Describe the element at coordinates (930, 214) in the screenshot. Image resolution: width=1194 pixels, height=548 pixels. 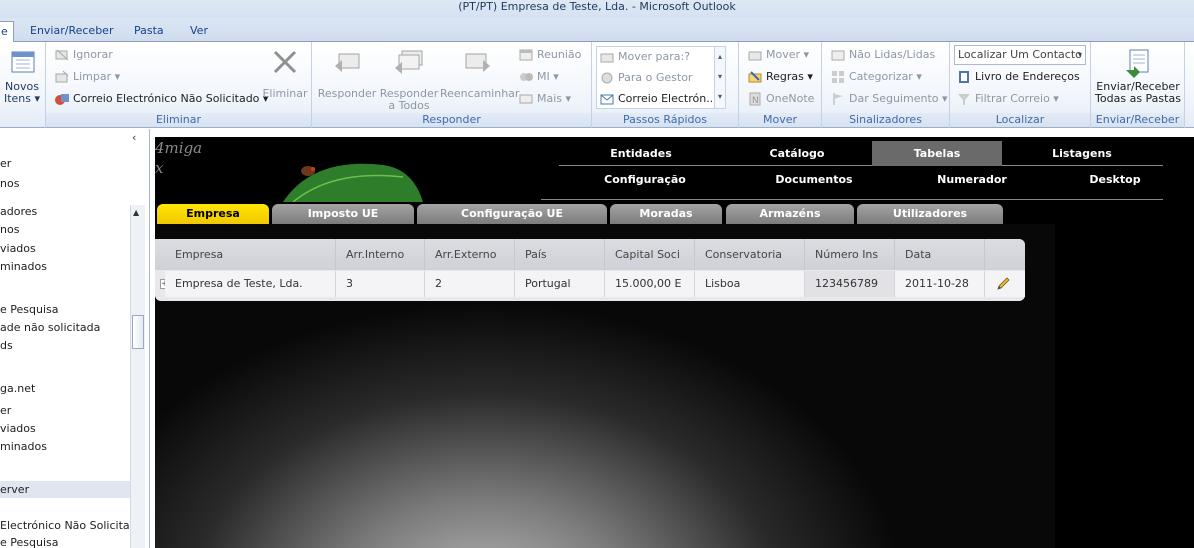
I see `subtab-utilizadores: Utilizadores` at that location.